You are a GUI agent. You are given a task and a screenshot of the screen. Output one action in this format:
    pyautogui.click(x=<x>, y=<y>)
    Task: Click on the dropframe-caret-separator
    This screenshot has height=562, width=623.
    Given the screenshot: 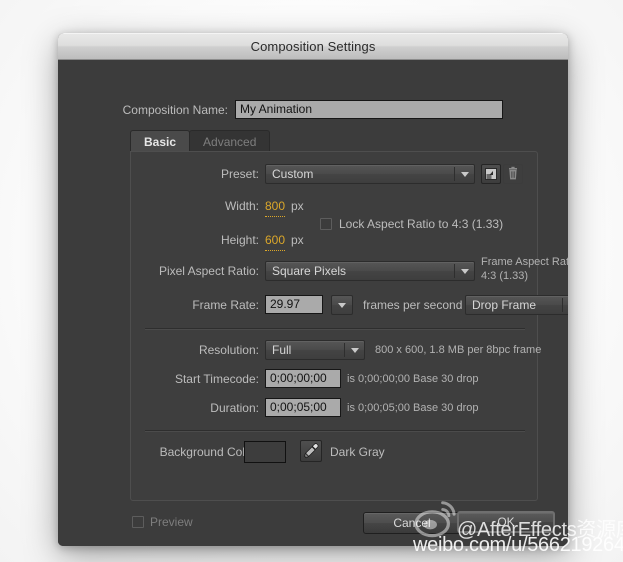 What is the action you would take?
    pyautogui.click(x=562, y=305)
    